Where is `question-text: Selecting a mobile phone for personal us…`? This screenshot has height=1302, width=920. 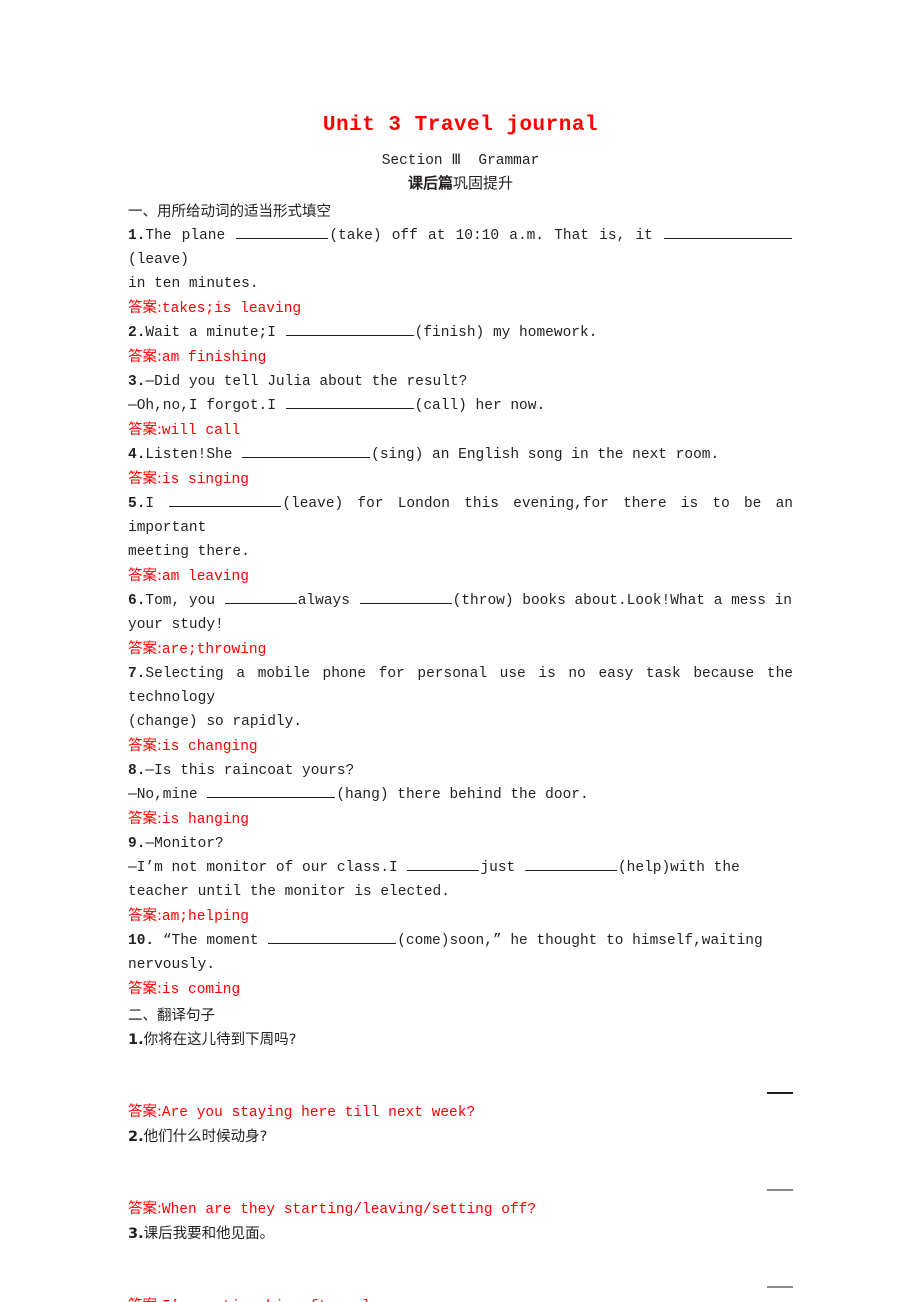 question-text: Selecting a mobile phone for personal us… is located at coordinates (460, 686).